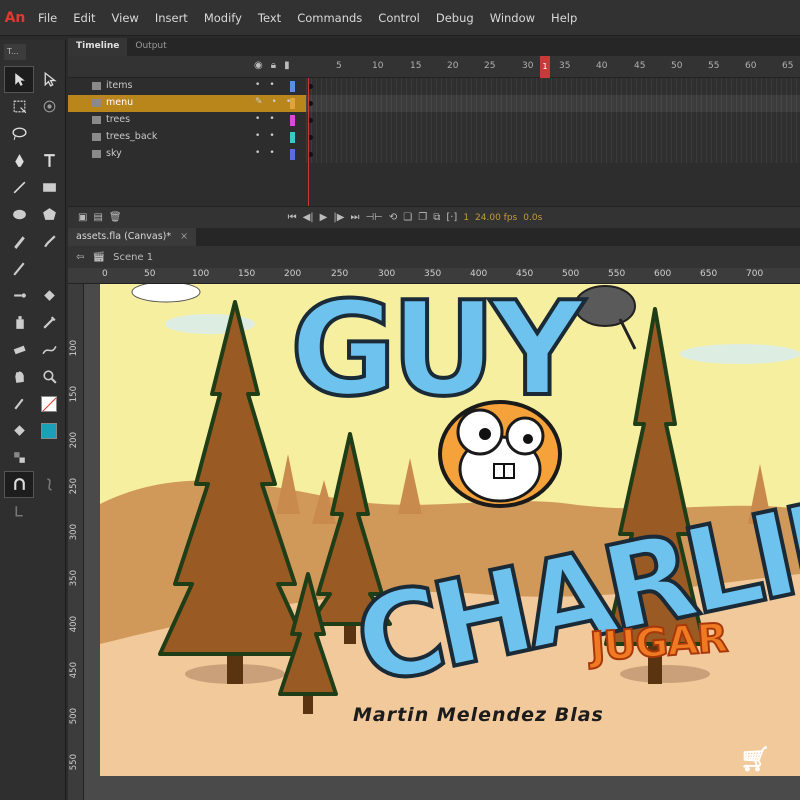 Image resolution: width=800 pixels, height=800 pixels. What do you see at coordinates (552, 67) in the screenshot?
I see `frame-ruler: 1 5 10 15 20 25 30 35 40 45 50 55 60 65` at bounding box center [552, 67].